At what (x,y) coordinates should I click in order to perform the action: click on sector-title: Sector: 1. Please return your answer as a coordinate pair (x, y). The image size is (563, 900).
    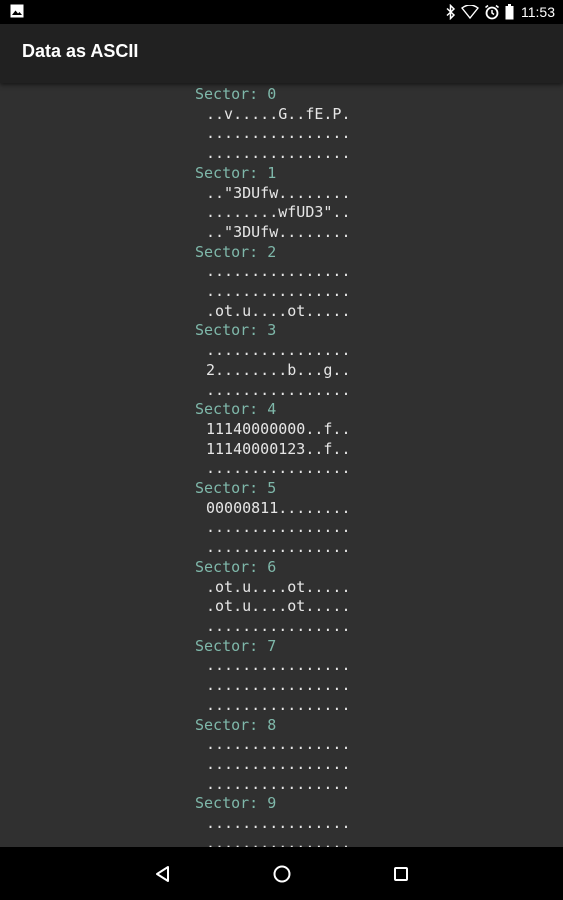
    Looking at the image, I should click on (236, 172).